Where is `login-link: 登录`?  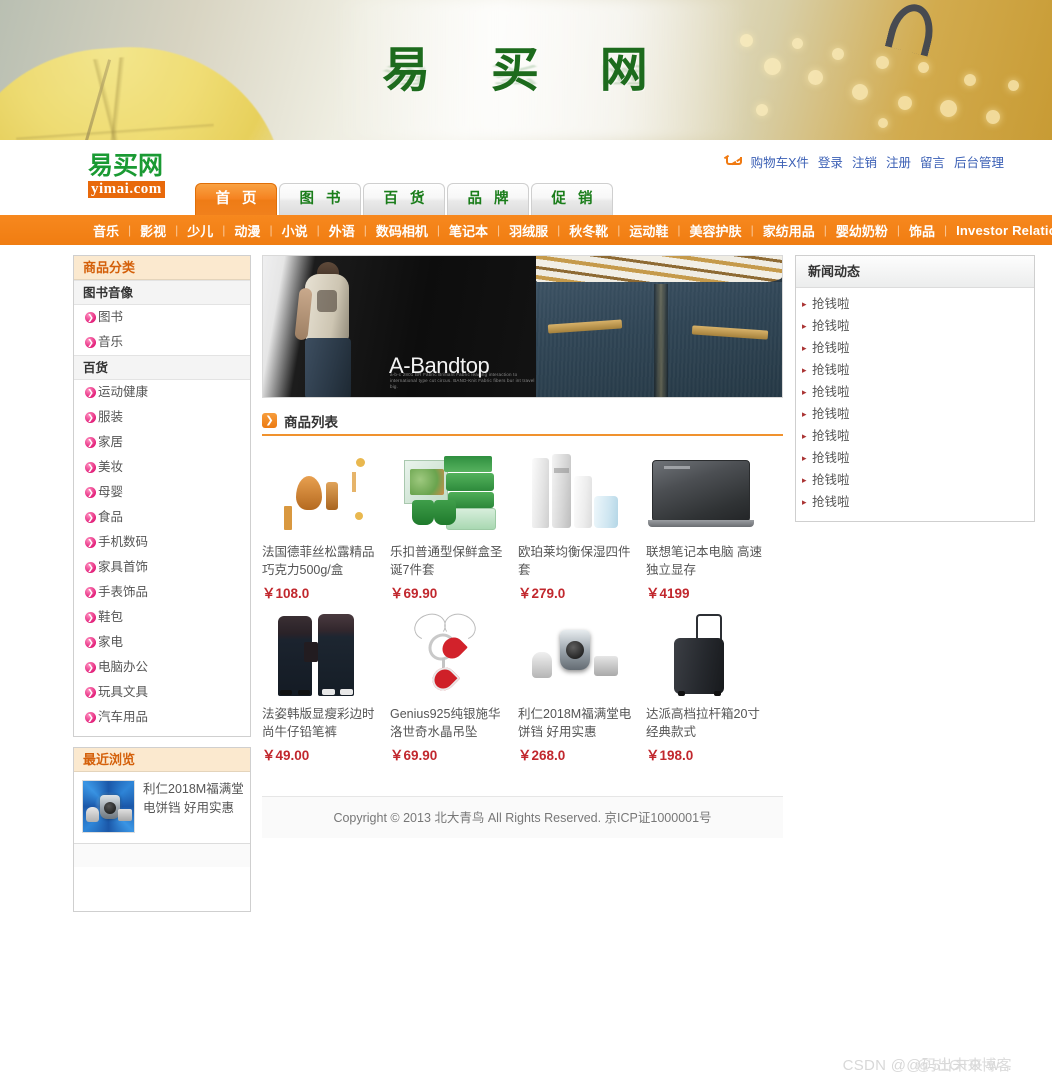 login-link: 登录 is located at coordinates (830, 161).